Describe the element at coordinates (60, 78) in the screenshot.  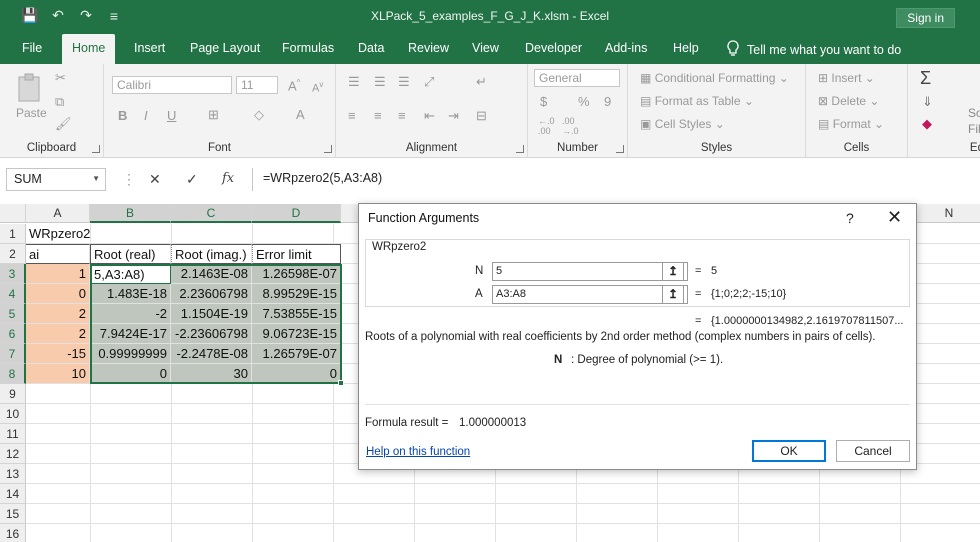
I see `cut-icon: ✂` at that location.